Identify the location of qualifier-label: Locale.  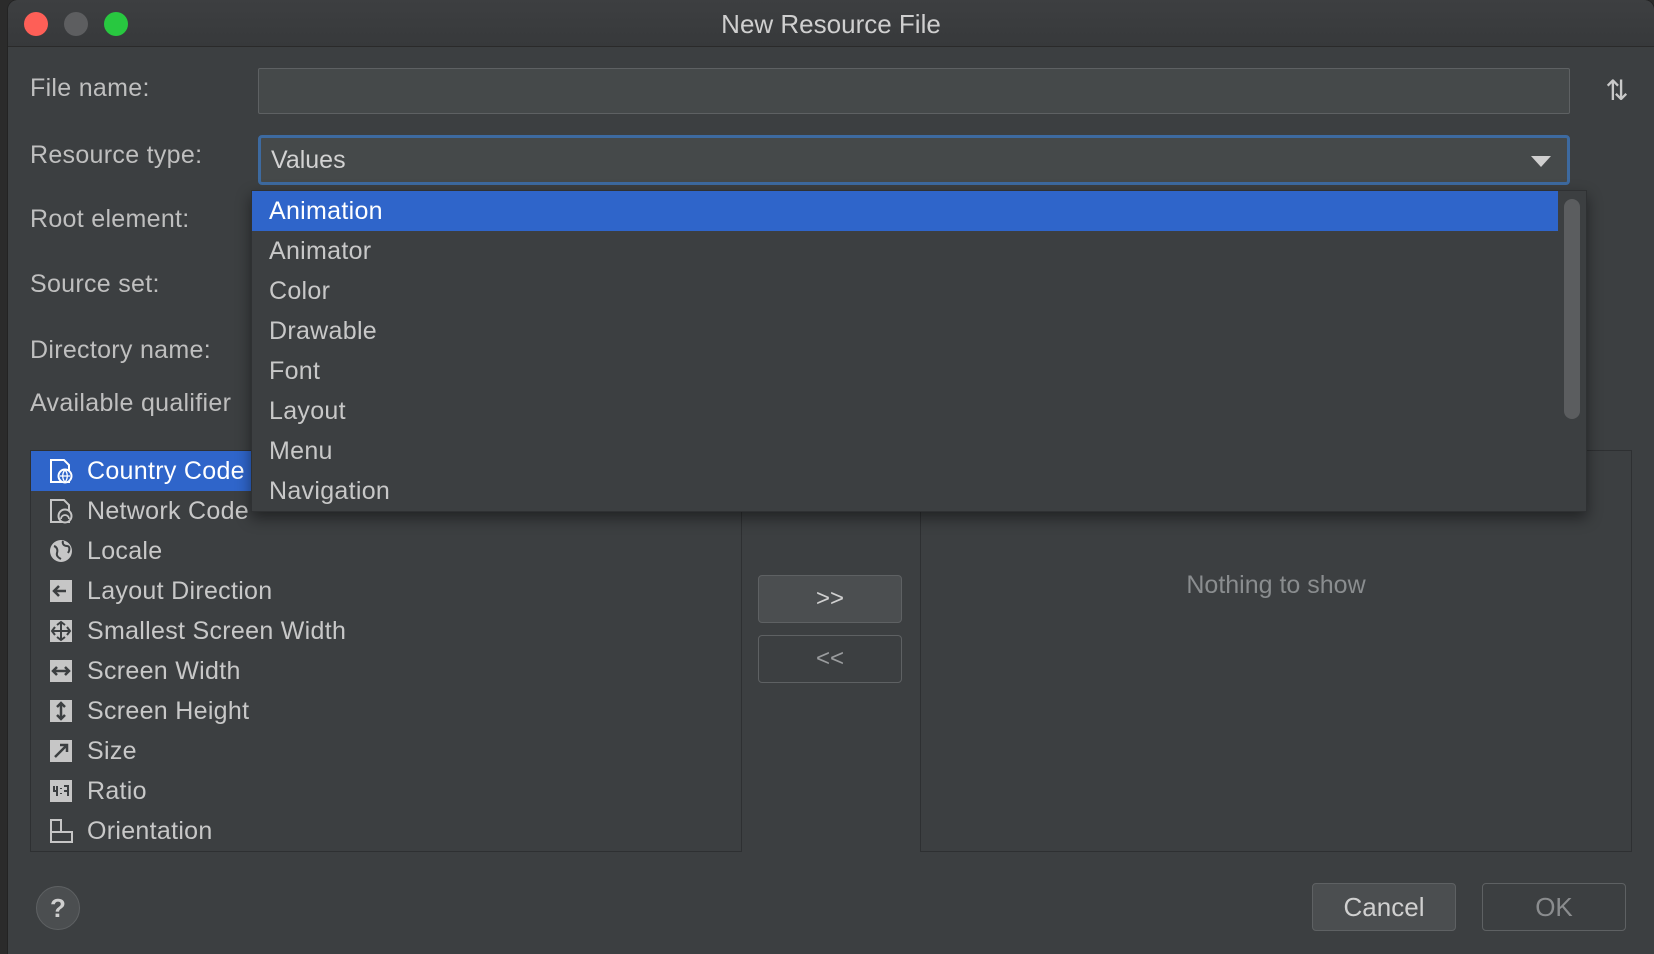
(125, 551).